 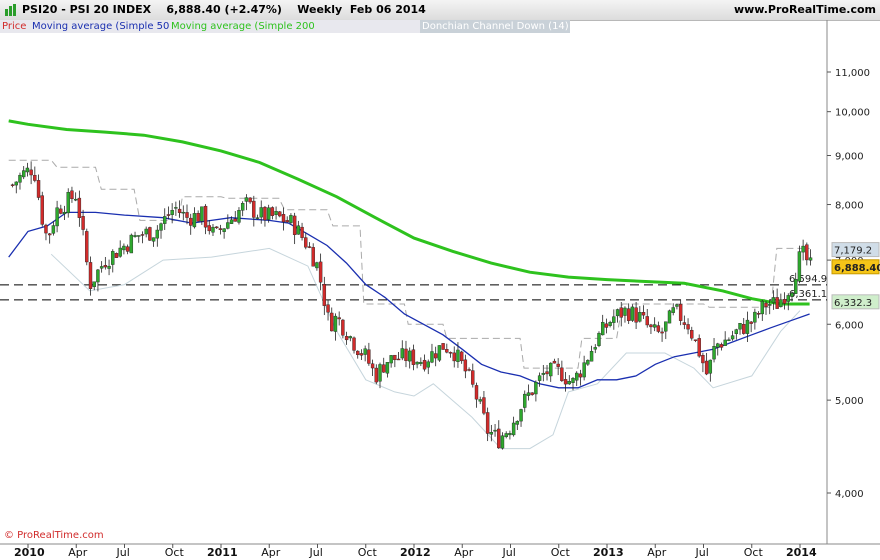 What do you see at coordinates (852, 73) in the screenshot?
I see `y-tick-label-7: 11,000` at bounding box center [852, 73].